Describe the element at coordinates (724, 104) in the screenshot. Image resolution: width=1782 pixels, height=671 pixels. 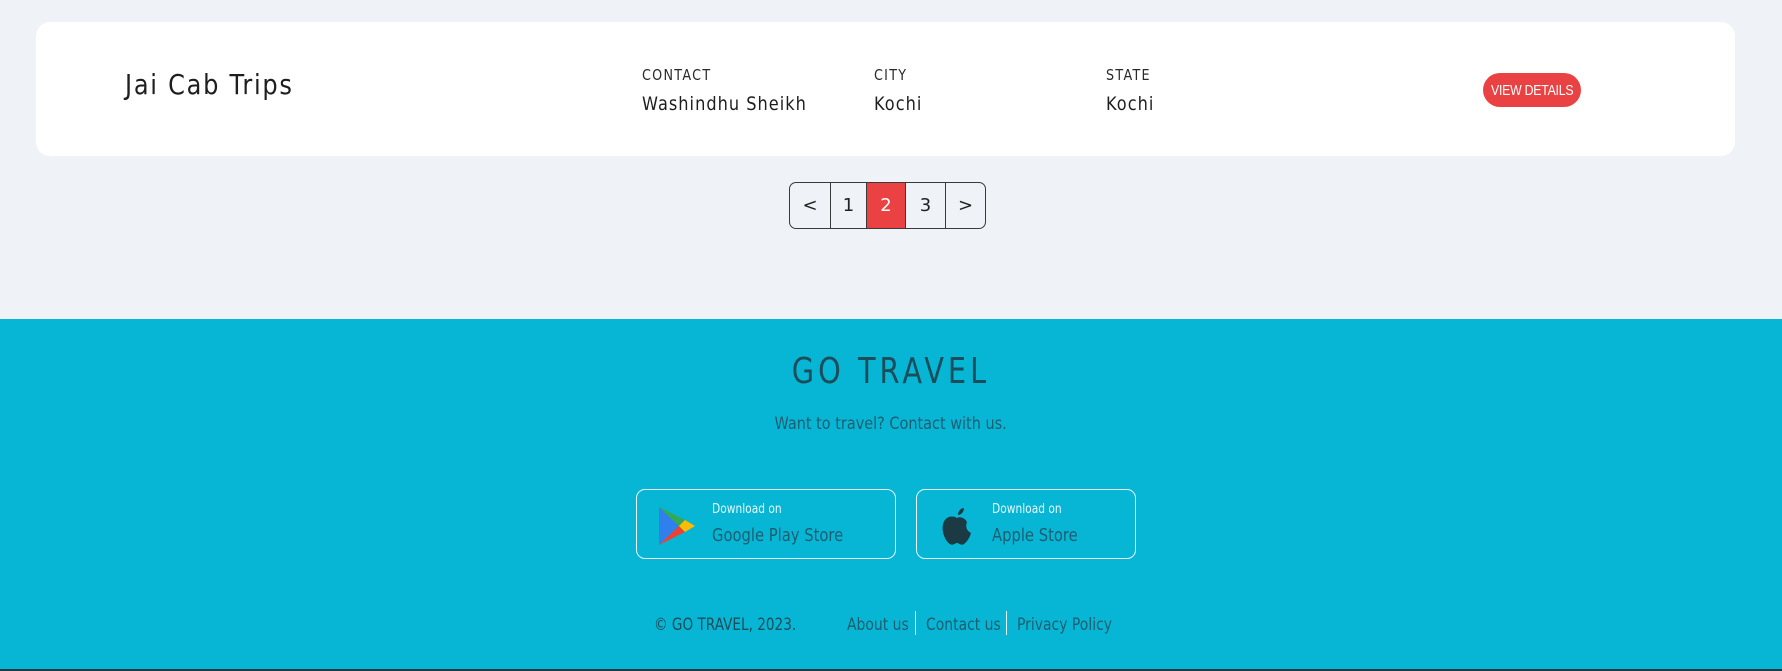
I see `contact-value: Washindhu Sheikh` at that location.